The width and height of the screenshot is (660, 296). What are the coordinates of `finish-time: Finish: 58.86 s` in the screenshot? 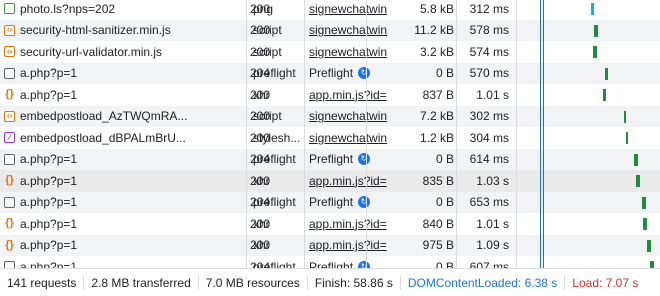 It's located at (354, 282).